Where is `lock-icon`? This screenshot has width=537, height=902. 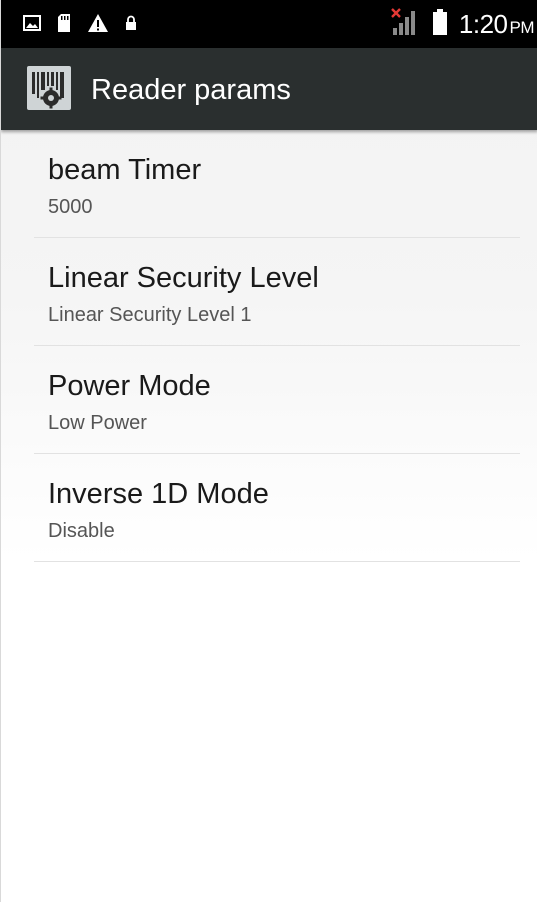
lock-icon is located at coordinates (131, 25).